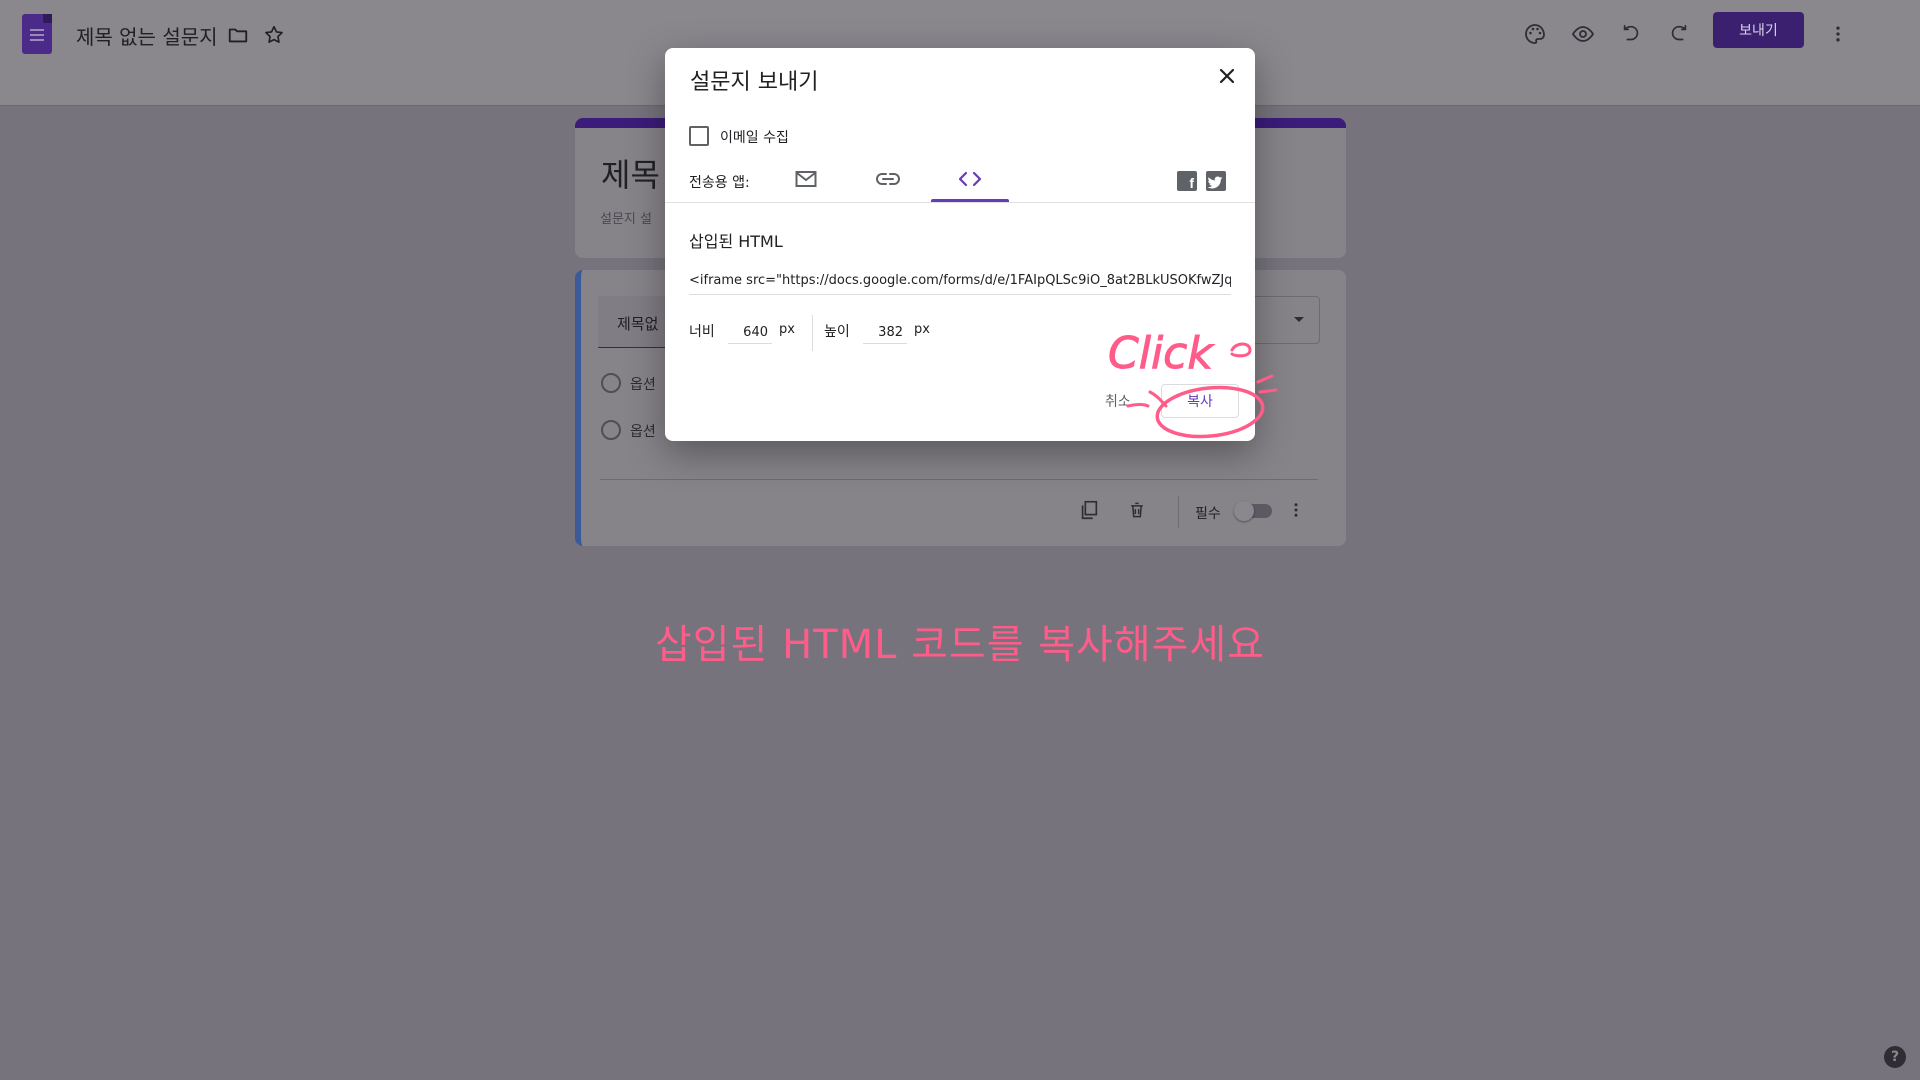 The width and height of the screenshot is (1920, 1080). What do you see at coordinates (1137, 510) in the screenshot?
I see `delete-icon` at bounding box center [1137, 510].